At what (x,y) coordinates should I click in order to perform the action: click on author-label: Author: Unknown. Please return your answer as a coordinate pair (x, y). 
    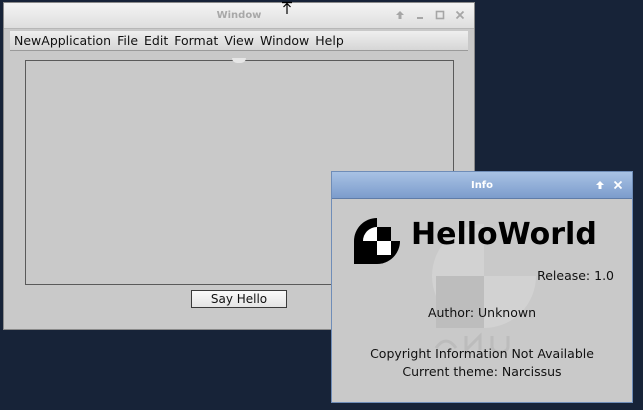
    Looking at the image, I should click on (482, 312).